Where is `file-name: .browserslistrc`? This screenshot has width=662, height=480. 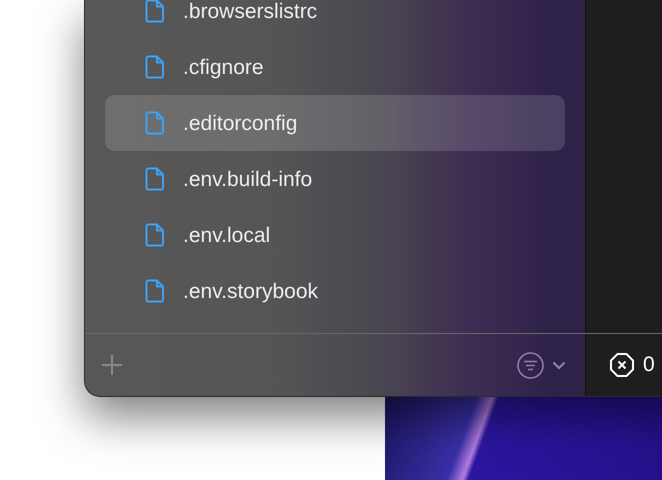
file-name: .browserslistrc is located at coordinates (250, 11).